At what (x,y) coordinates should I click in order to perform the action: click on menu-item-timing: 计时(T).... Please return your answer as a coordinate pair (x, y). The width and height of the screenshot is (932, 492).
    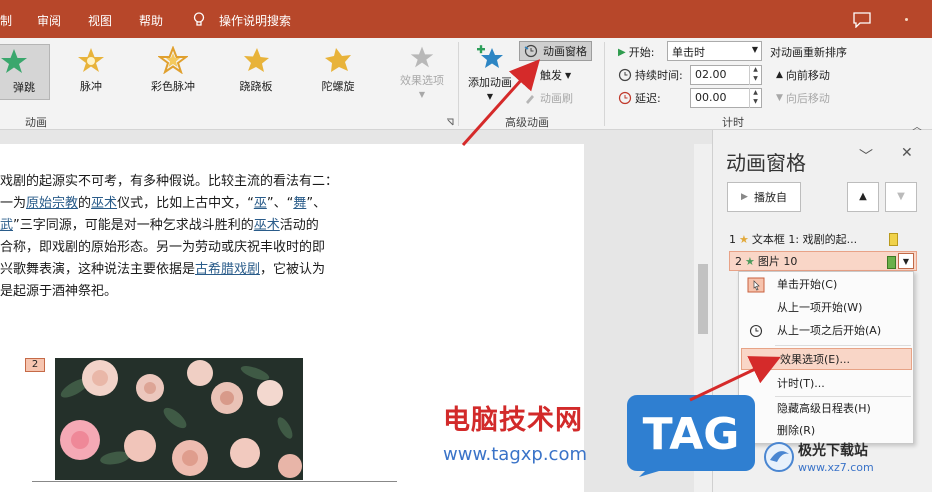
    Looking at the image, I should click on (826, 384).